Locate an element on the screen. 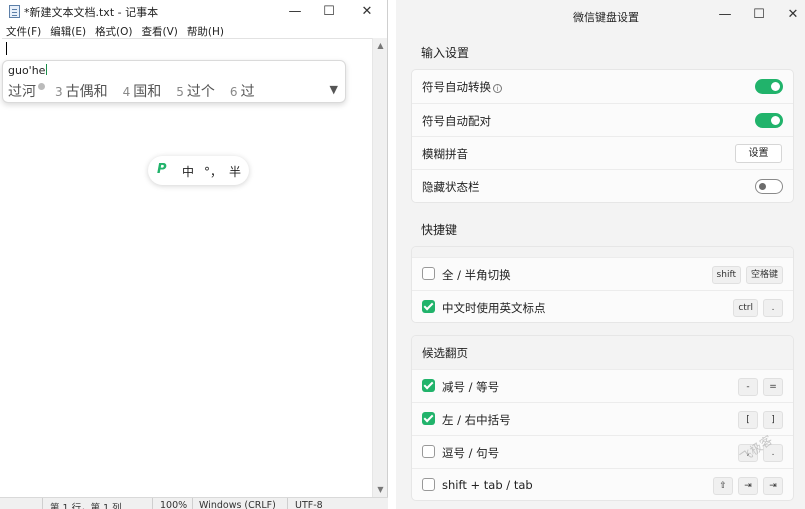 This screenshot has width=805, height=509. key-badge: [ is located at coordinates (748, 420).